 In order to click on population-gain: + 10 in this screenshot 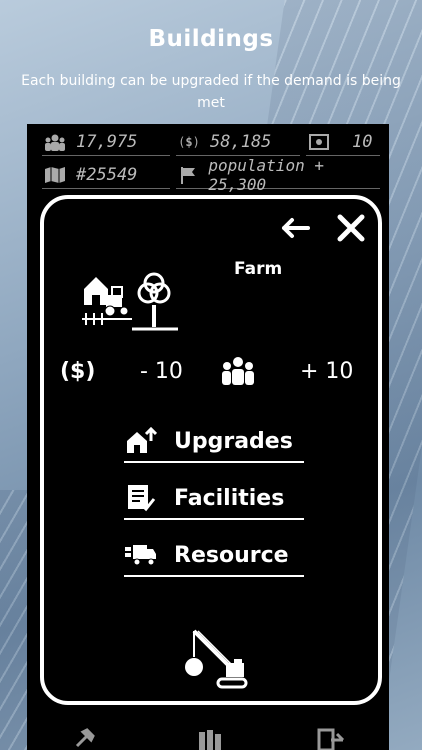, I will do `click(327, 371)`.